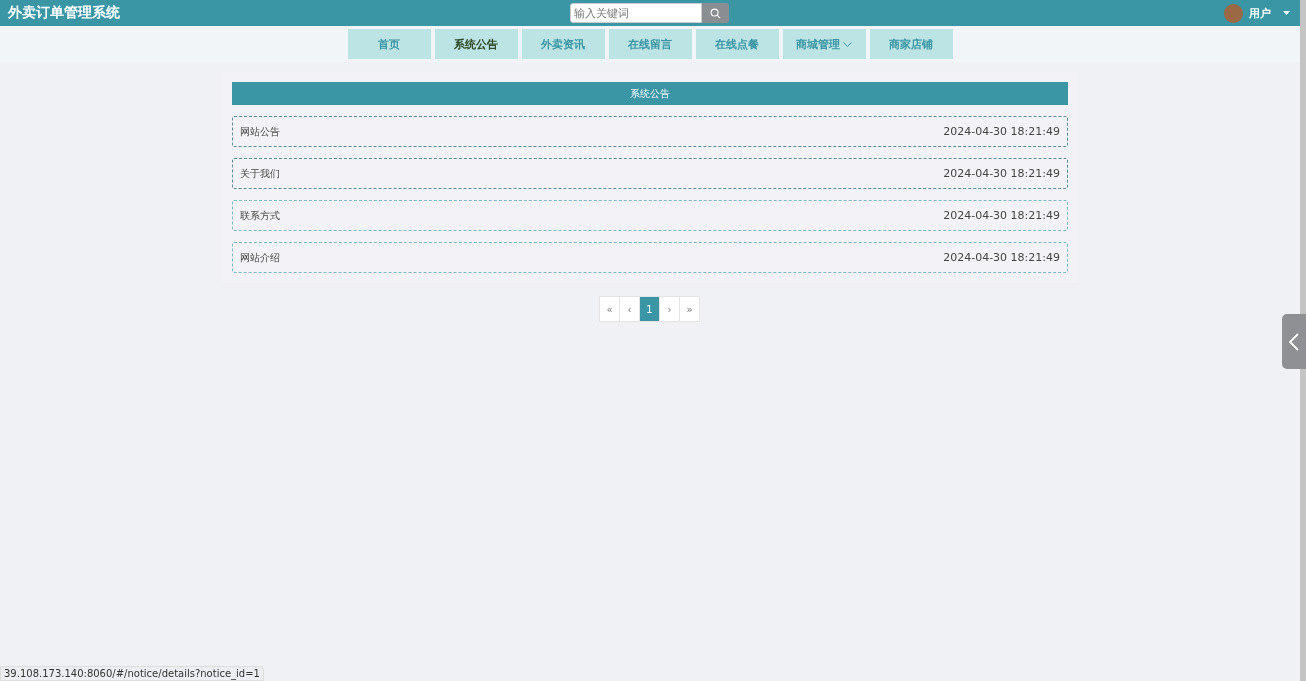 The width and height of the screenshot is (1306, 681). Describe the element at coordinates (64, 13) in the screenshot. I see `app-title: 外卖订单管理系统` at that location.